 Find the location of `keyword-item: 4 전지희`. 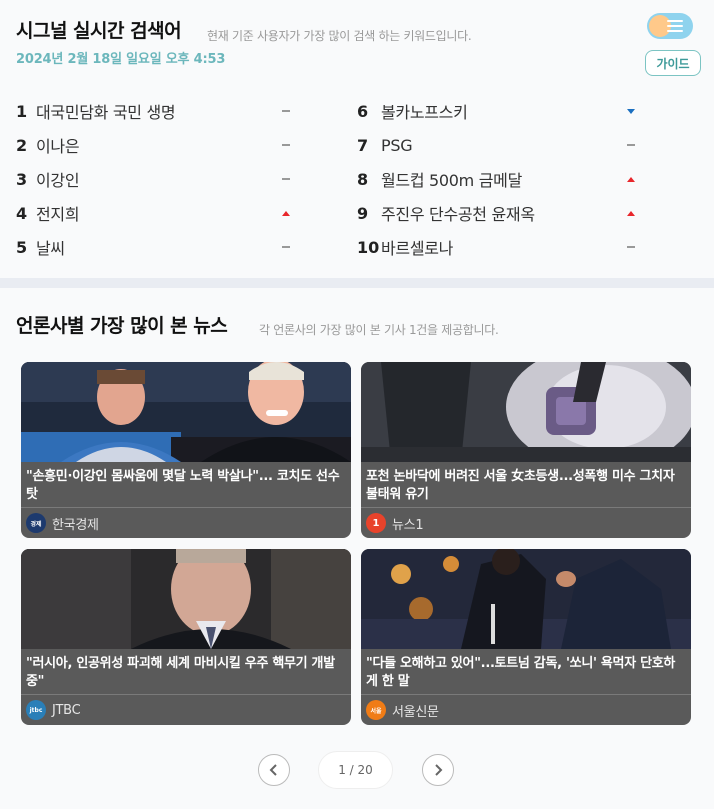

keyword-item: 4 전지희 is located at coordinates (154, 213).